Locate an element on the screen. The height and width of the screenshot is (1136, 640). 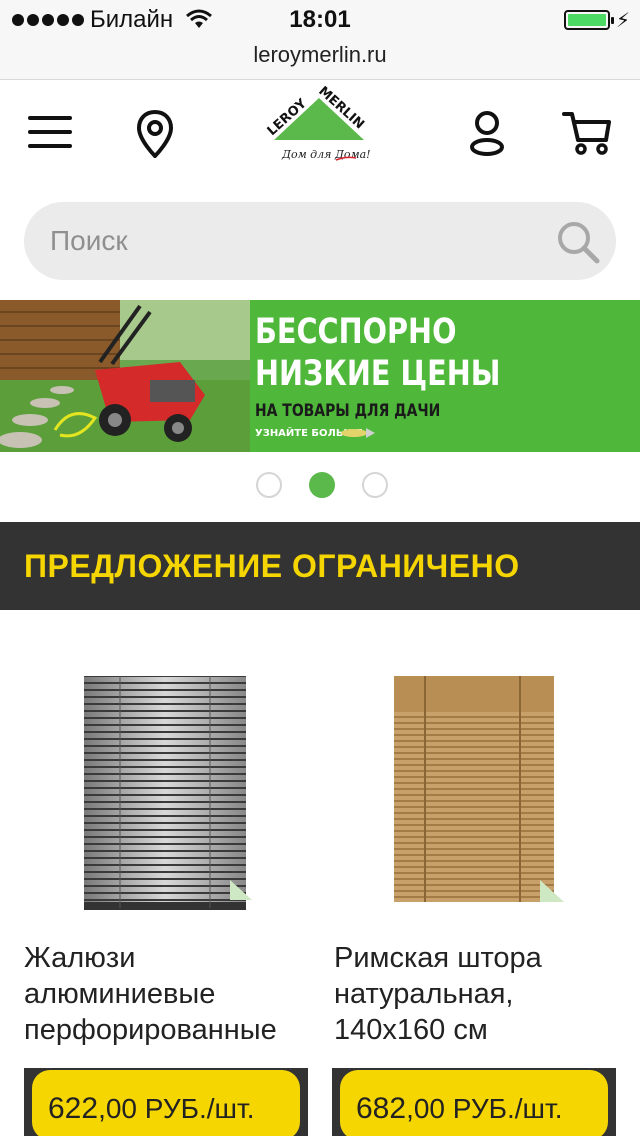
battery-icon is located at coordinates (589, 20).